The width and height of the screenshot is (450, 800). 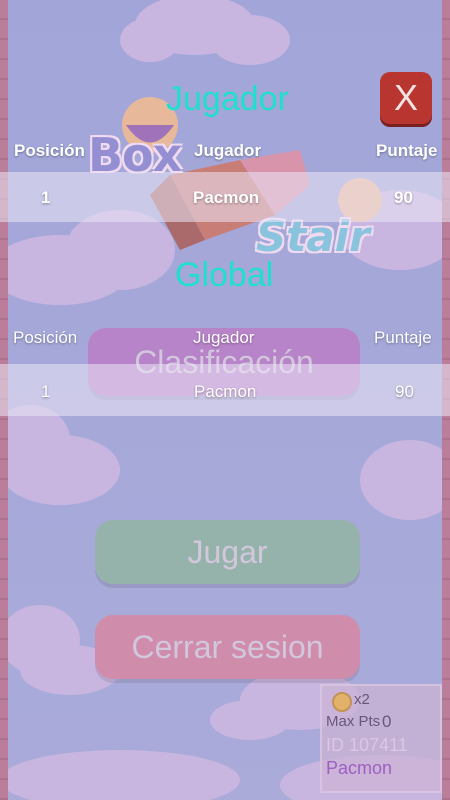 I want to click on global-position-header: Posición, so click(x=45, y=337).